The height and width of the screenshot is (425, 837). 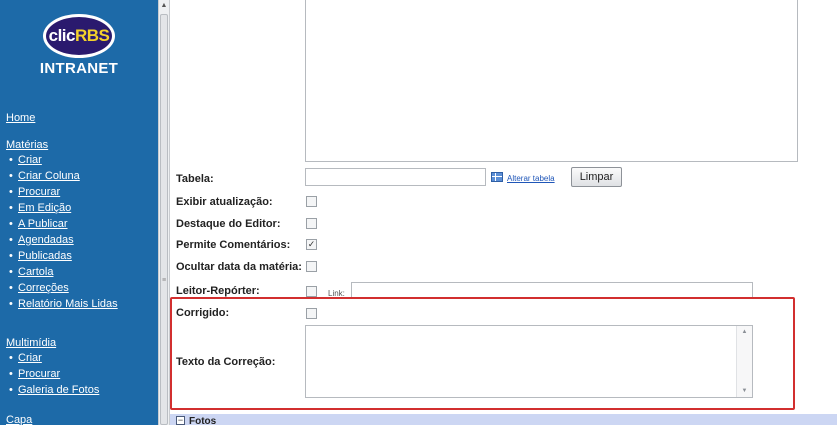 I want to click on leitor-reporter-label: Leitor-Repórter:, so click(x=218, y=291).